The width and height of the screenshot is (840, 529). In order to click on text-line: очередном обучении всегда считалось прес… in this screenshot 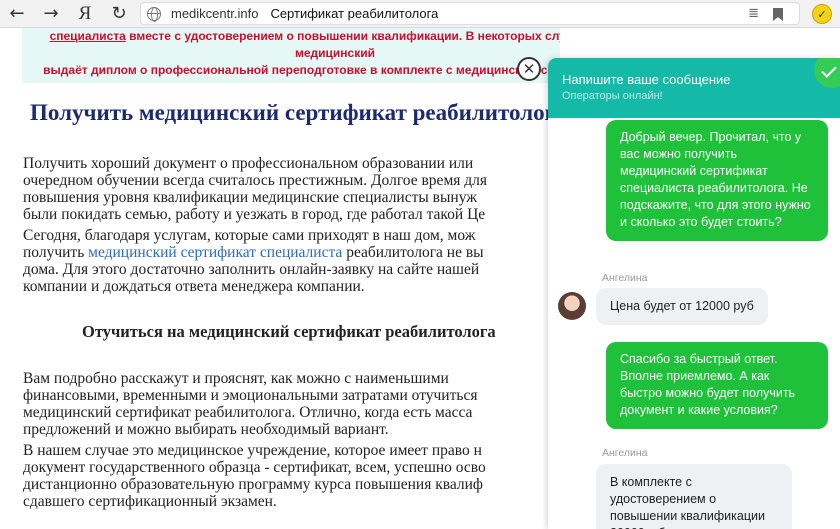, I will do `click(255, 180)`.